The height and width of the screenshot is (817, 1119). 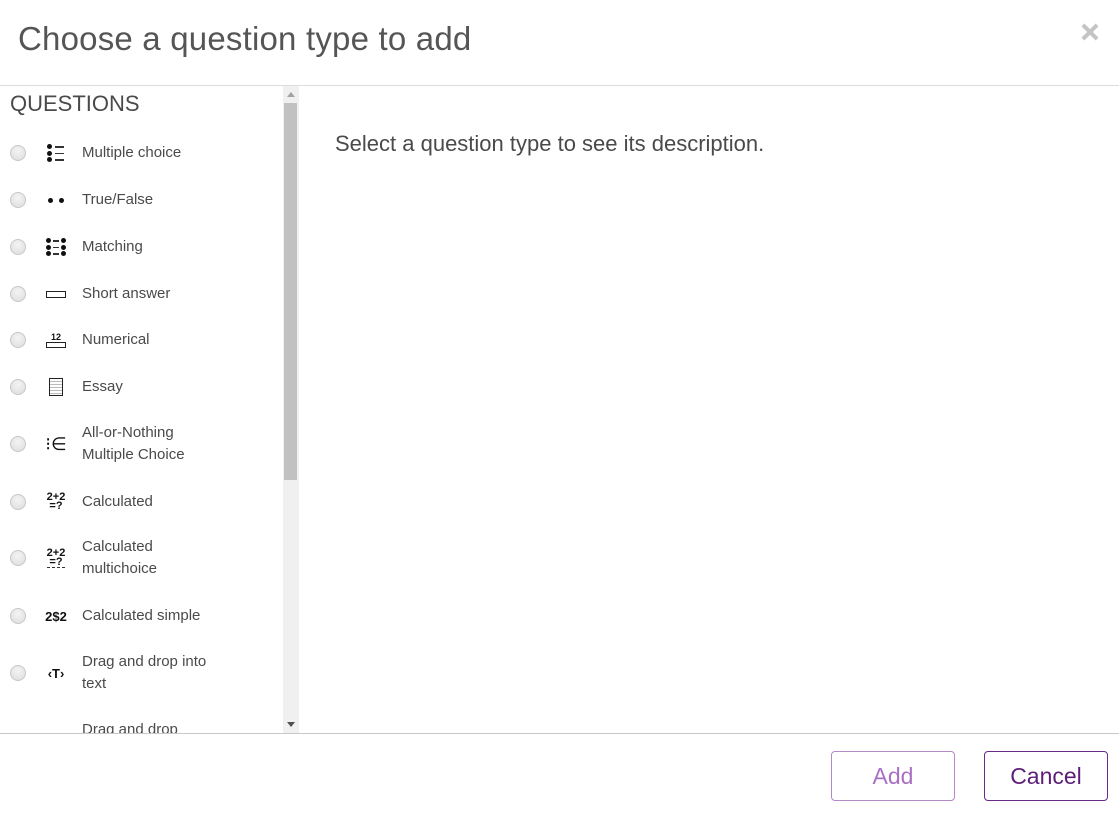 I want to click on question-type-label: Essay, so click(x=102, y=386).